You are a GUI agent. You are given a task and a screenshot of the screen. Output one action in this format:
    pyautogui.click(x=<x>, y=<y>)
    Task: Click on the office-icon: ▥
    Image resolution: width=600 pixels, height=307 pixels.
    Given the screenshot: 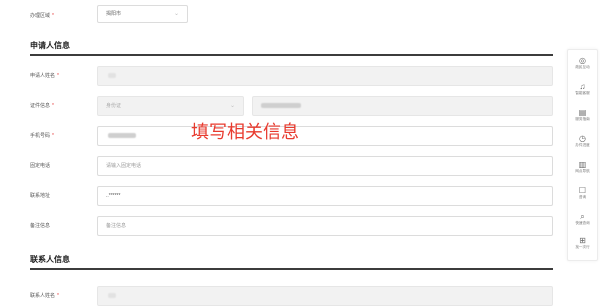 What is the action you would take?
    pyautogui.click(x=582, y=164)
    